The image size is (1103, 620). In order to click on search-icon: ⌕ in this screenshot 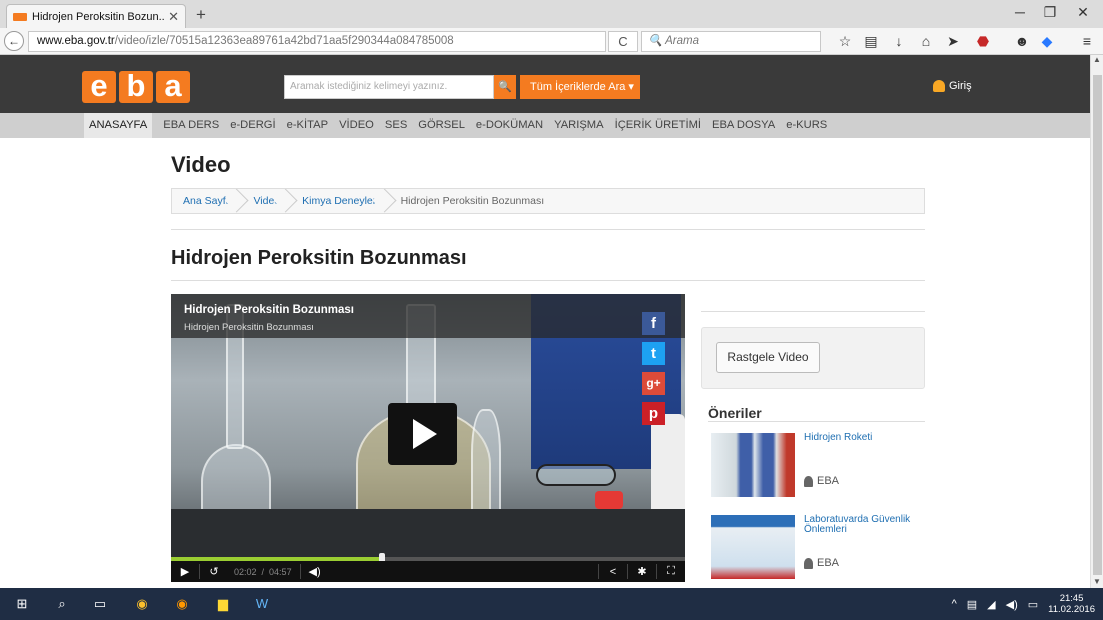, I will do `click(62, 604)`.